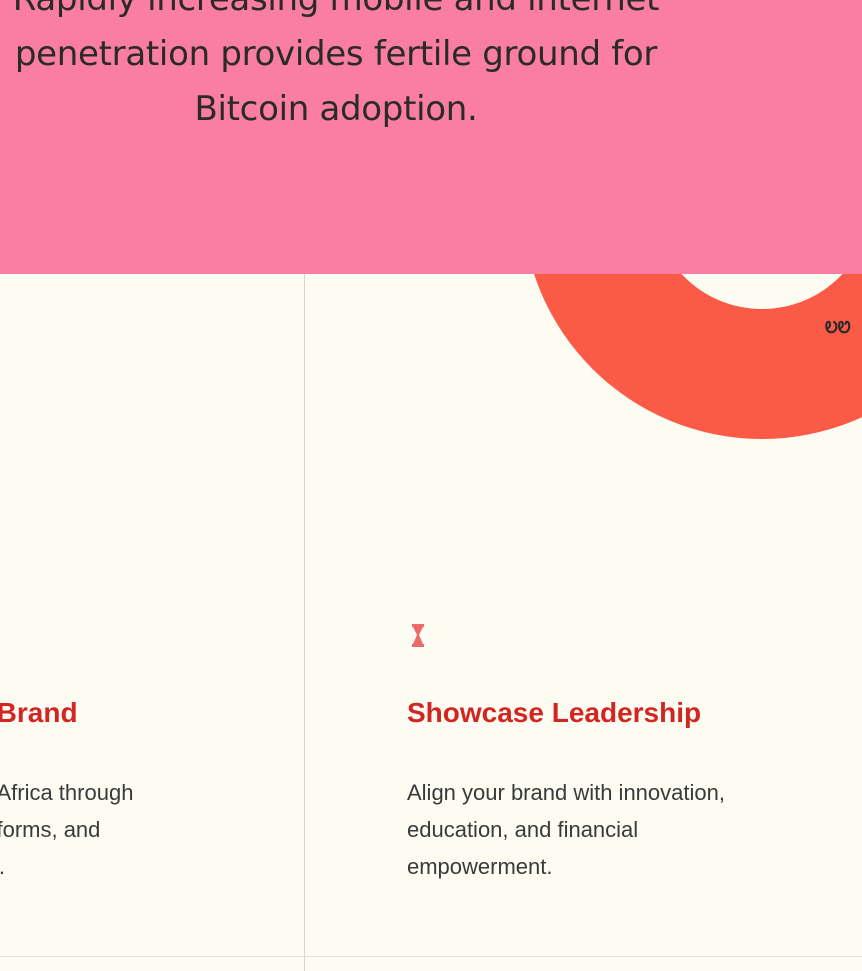  Describe the element at coordinates (554, 712) in the screenshot. I see `card-title-showcase-leadership: Showcase Leadership` at that location.